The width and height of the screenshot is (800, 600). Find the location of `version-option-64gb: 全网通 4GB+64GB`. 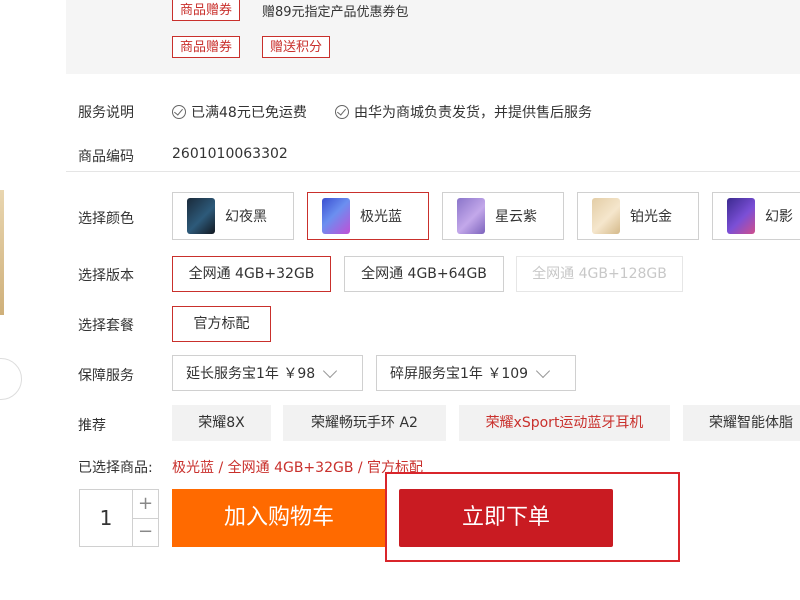

version-option-64gb: 全网通 4GB+64GB is located at coordinates (424, 274).